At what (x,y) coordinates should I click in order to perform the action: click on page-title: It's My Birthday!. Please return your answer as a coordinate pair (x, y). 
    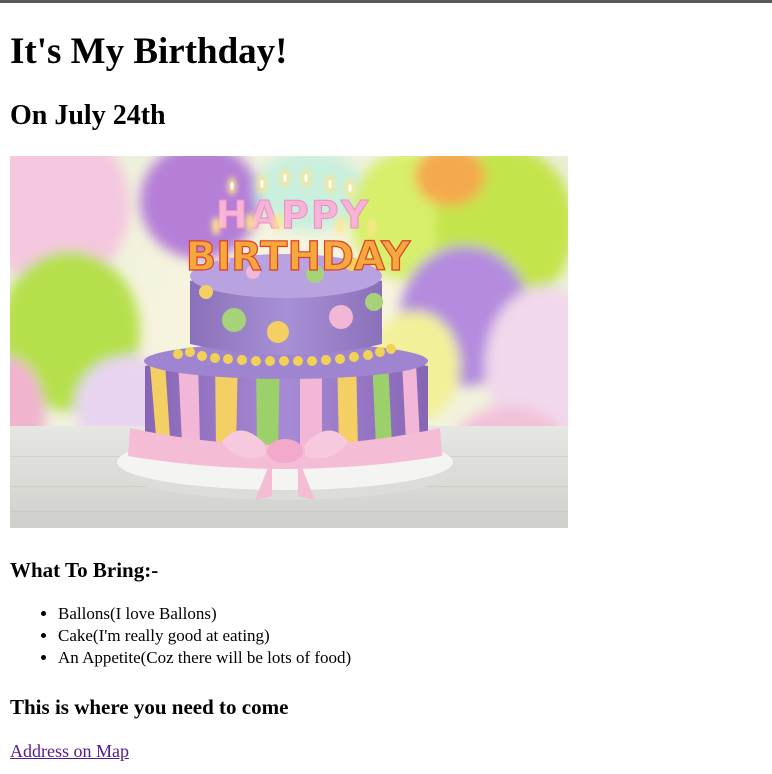
    Looking at the image, I should click on (149, 51).